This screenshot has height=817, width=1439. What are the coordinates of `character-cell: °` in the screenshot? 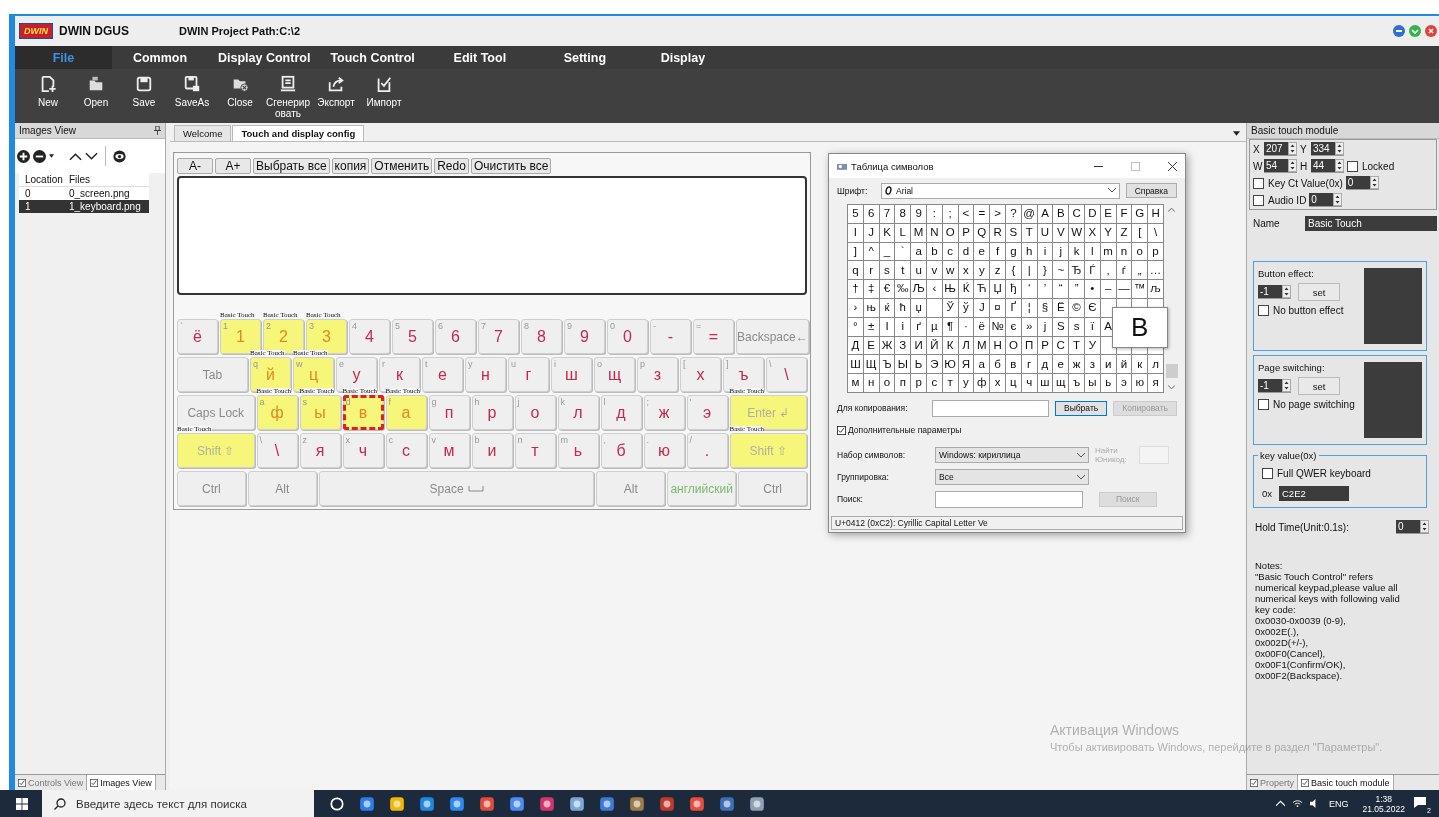 It's located at (856, 327).